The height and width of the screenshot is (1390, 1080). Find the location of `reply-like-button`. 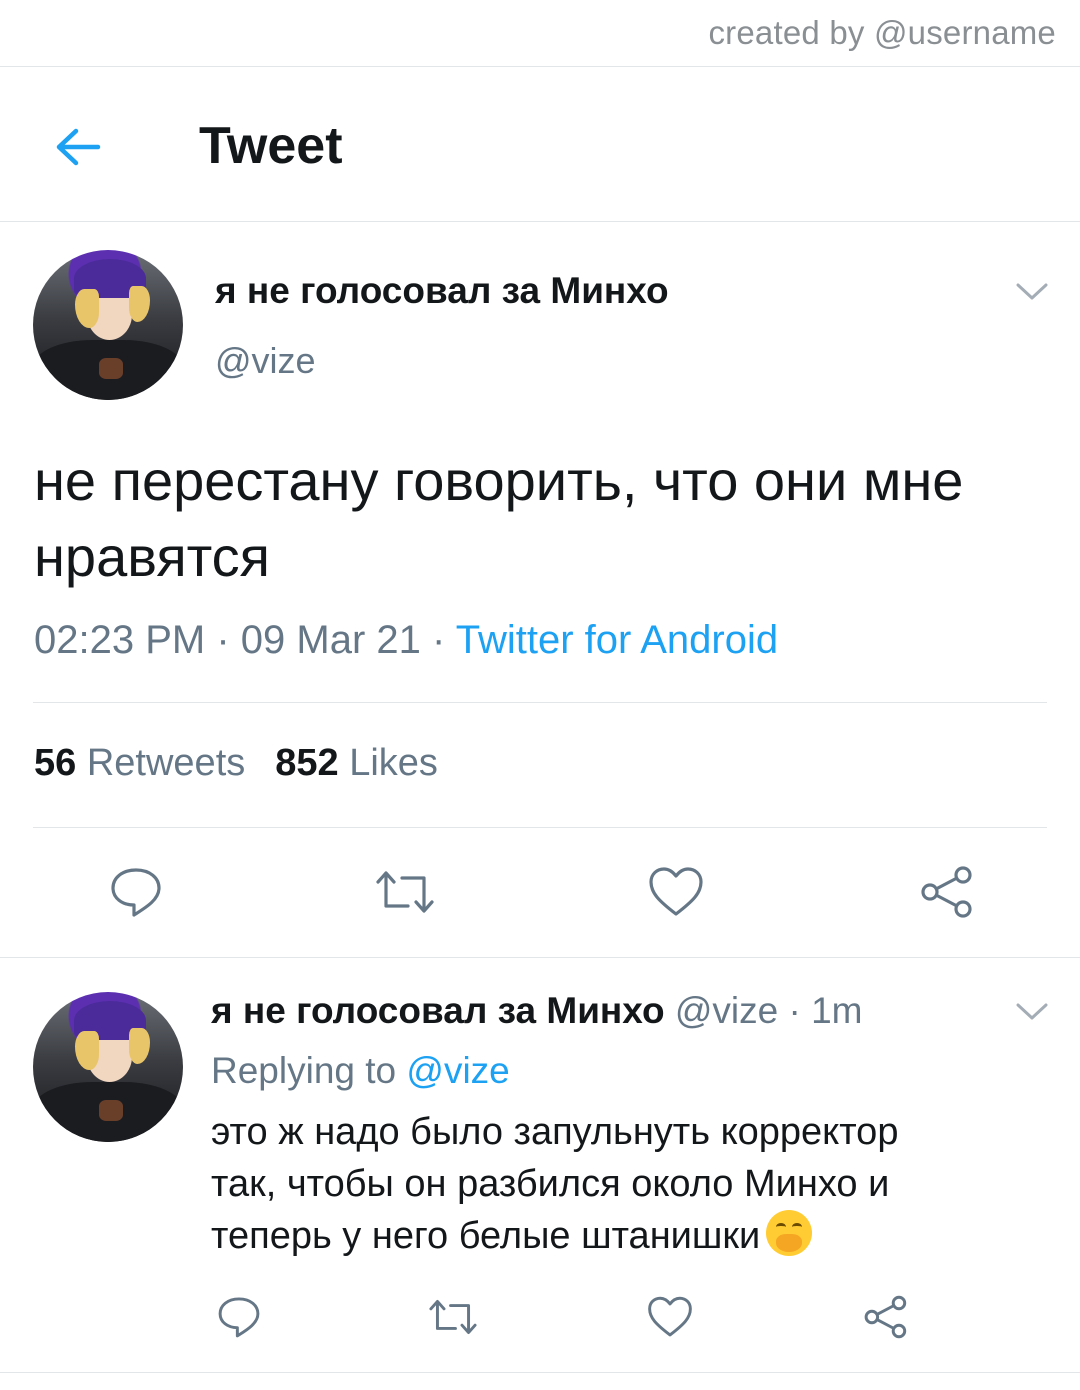

reply-like-button is located at coordinates (670, 1317).